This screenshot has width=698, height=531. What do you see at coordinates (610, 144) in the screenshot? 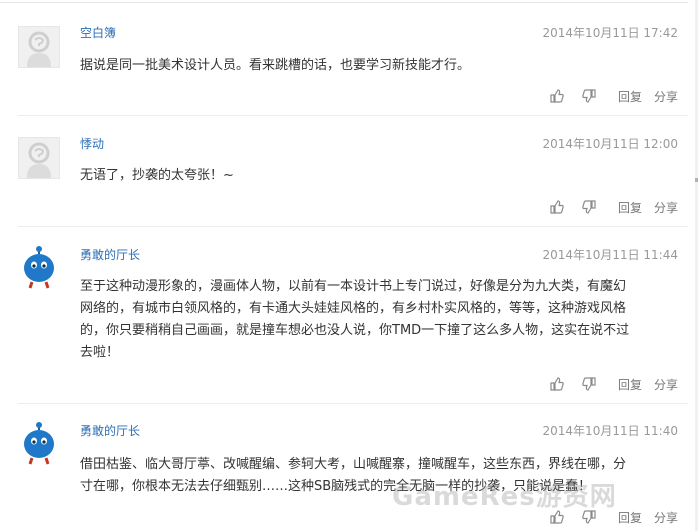
I see `timestamp: 2014年10月11日 12:00` at bounding box center [610, 144].